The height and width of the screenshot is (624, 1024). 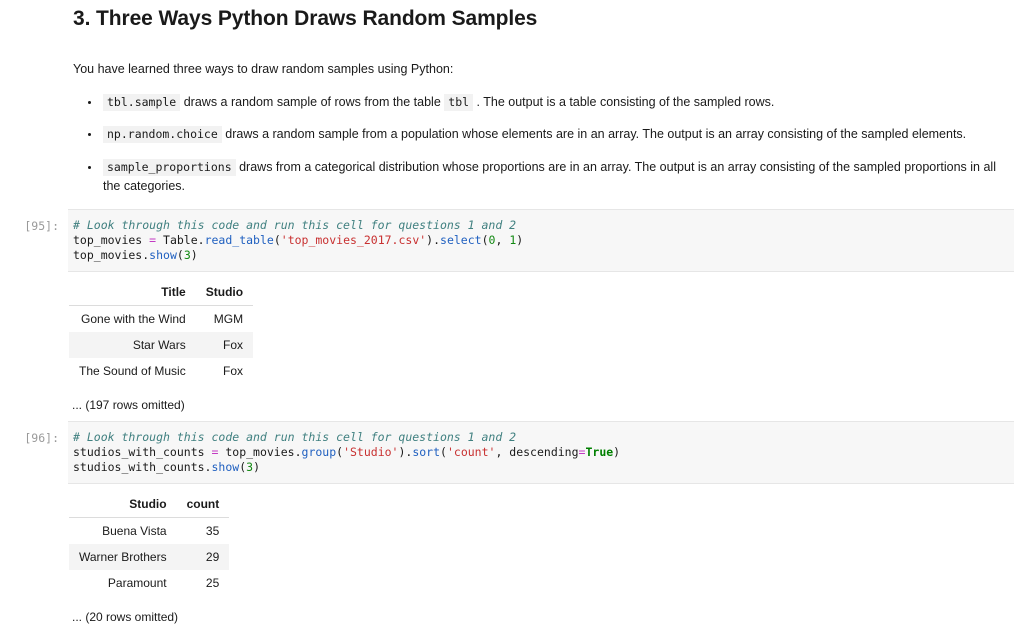 I want to click on code-text: , descending, so click(x=537, y=452).